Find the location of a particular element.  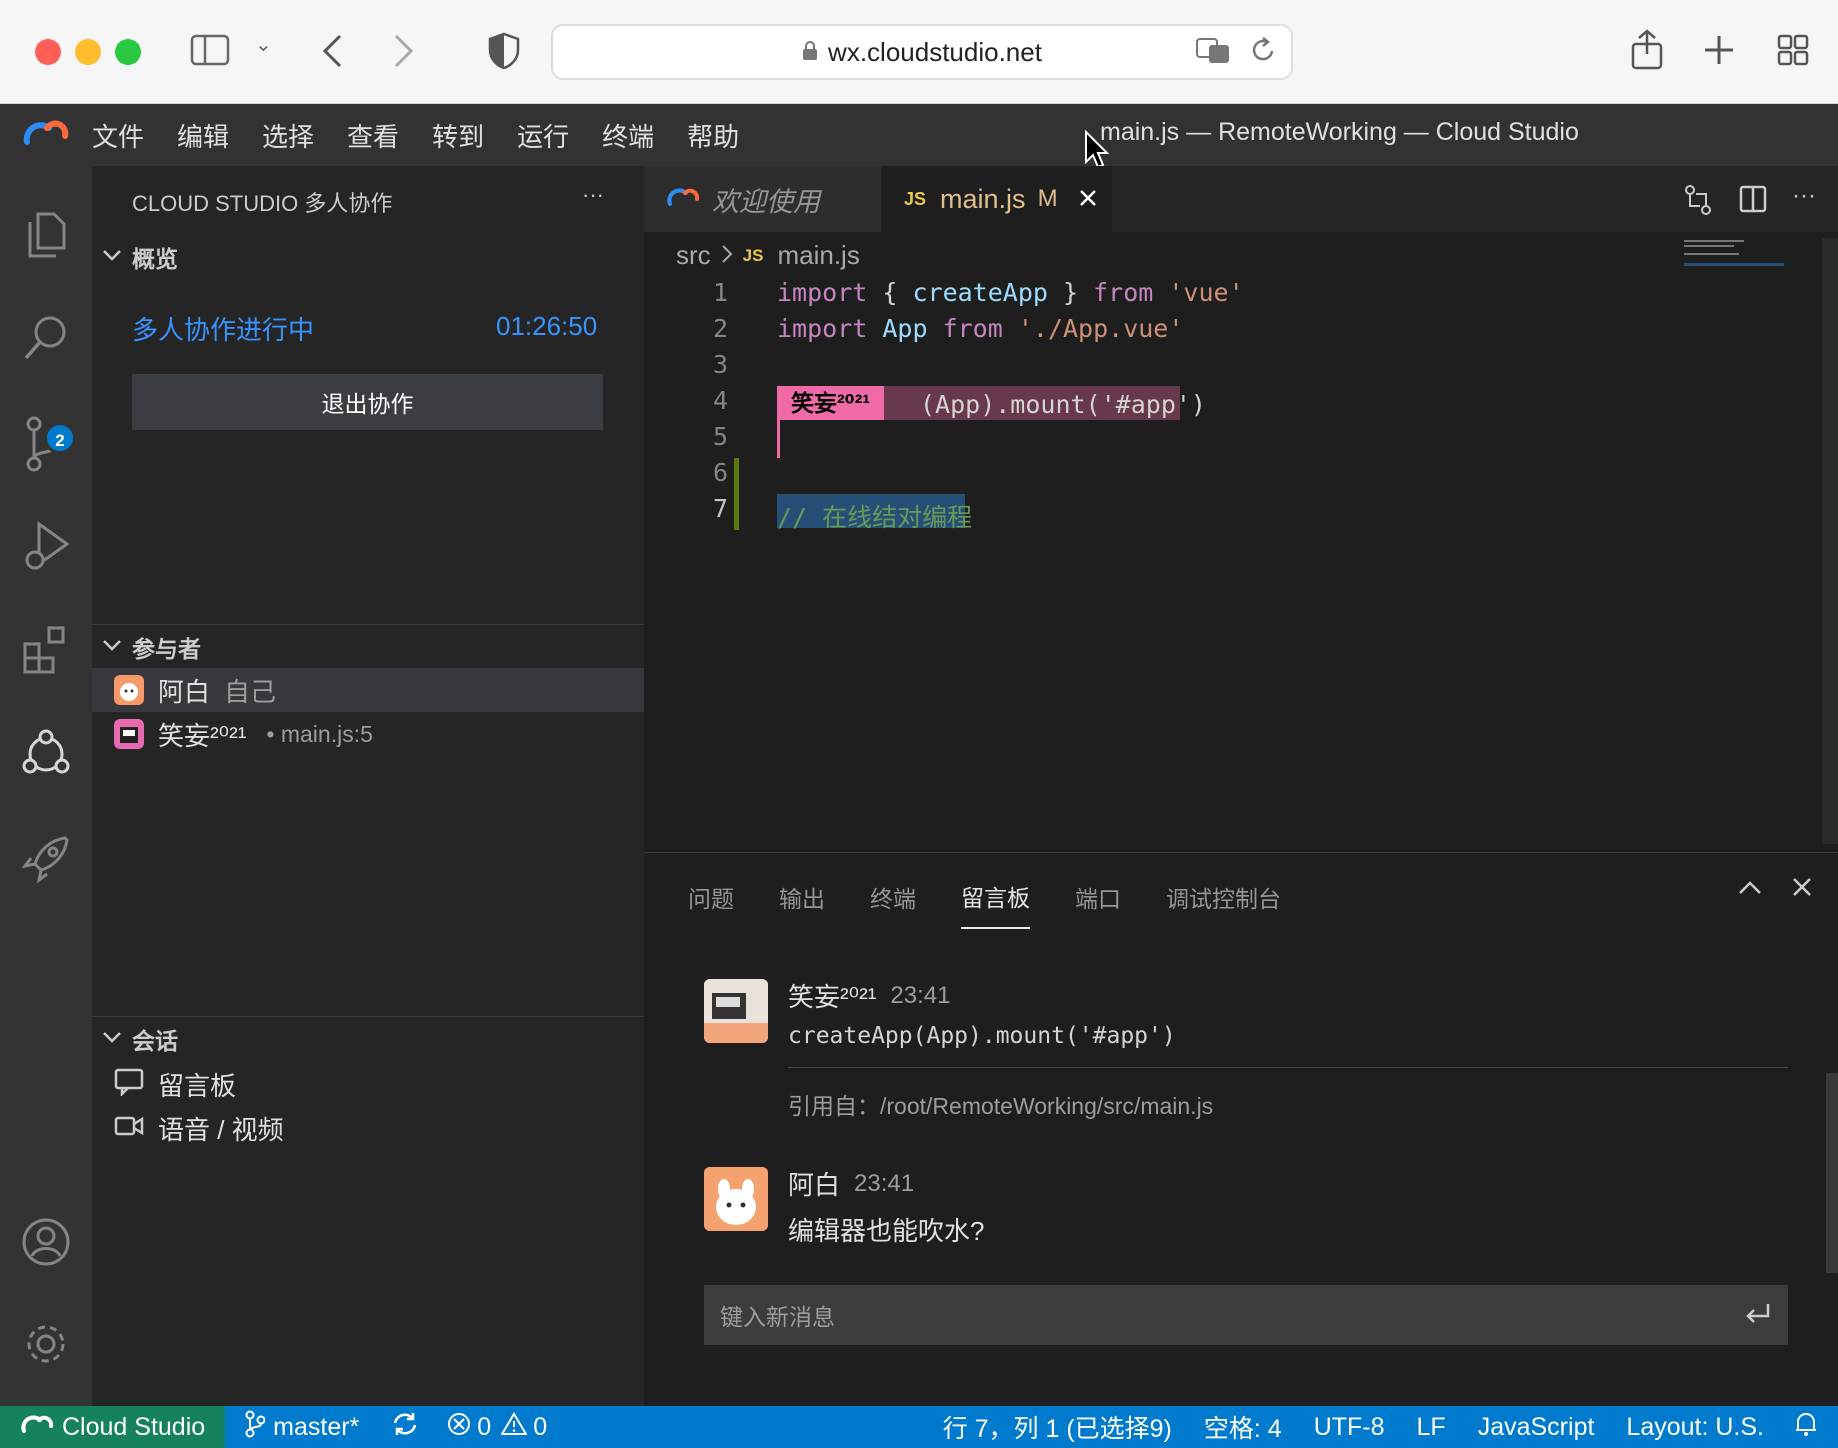

branch-indicator: master* is located at coordinates (302, 1427).